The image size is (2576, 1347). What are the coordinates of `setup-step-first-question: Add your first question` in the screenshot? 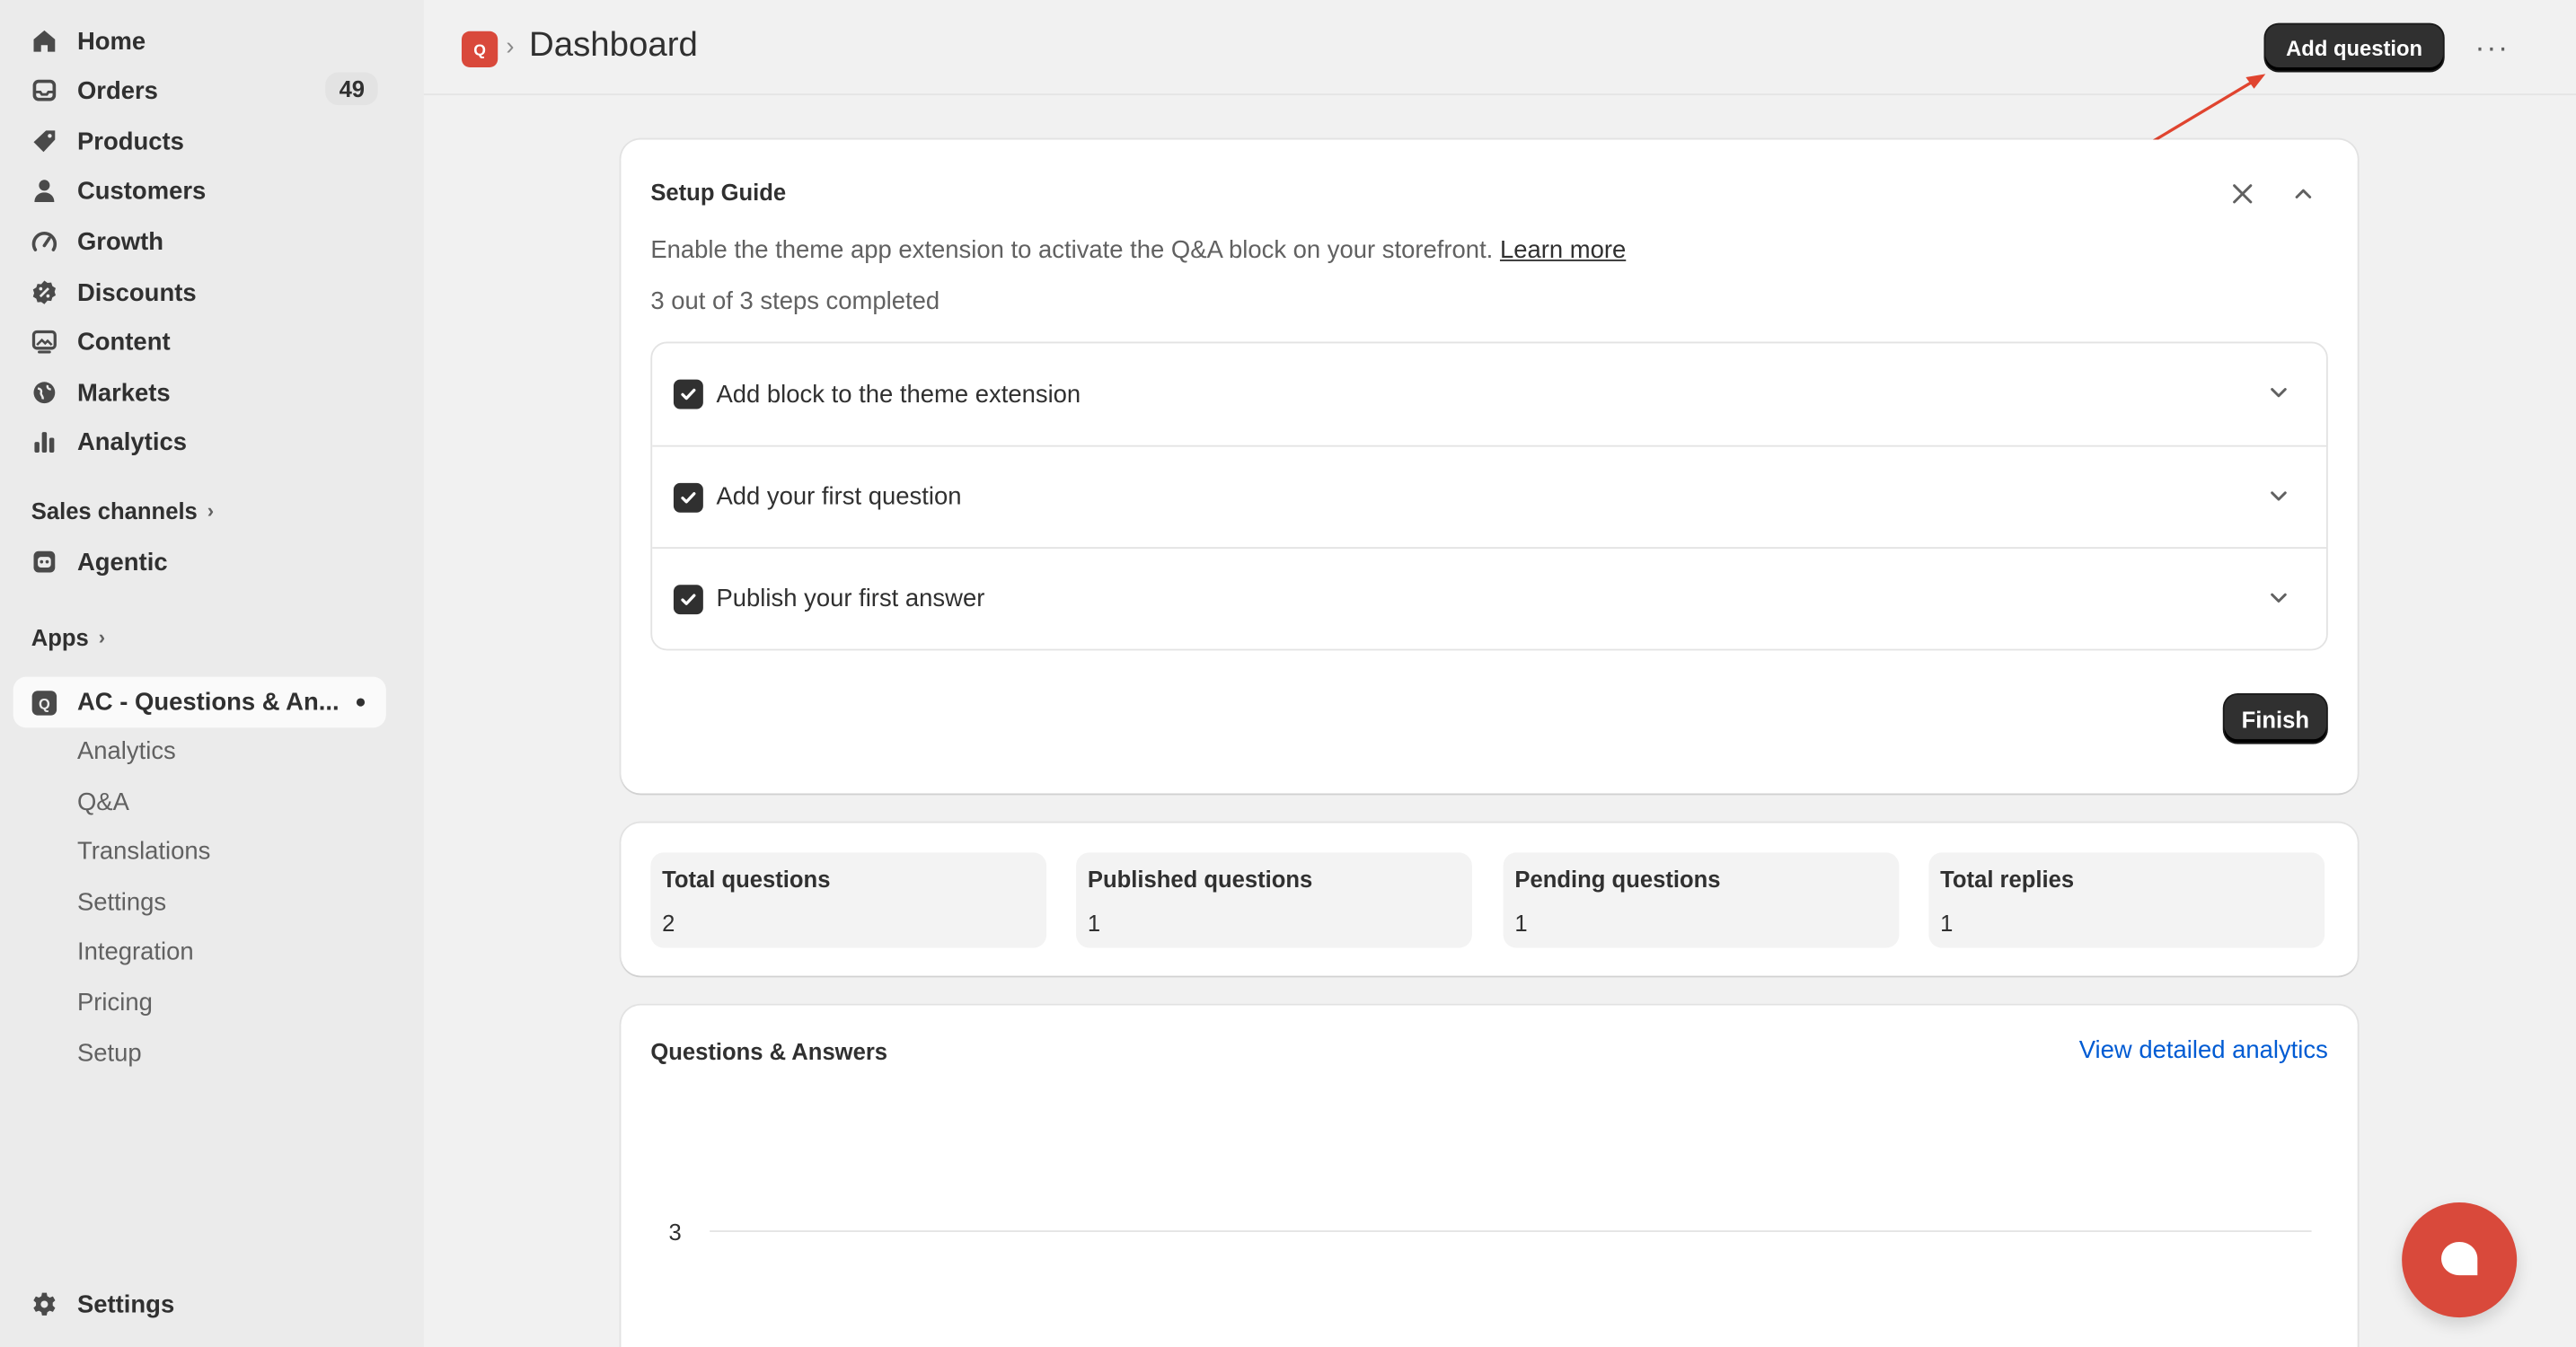 It's located at (1489, 496).